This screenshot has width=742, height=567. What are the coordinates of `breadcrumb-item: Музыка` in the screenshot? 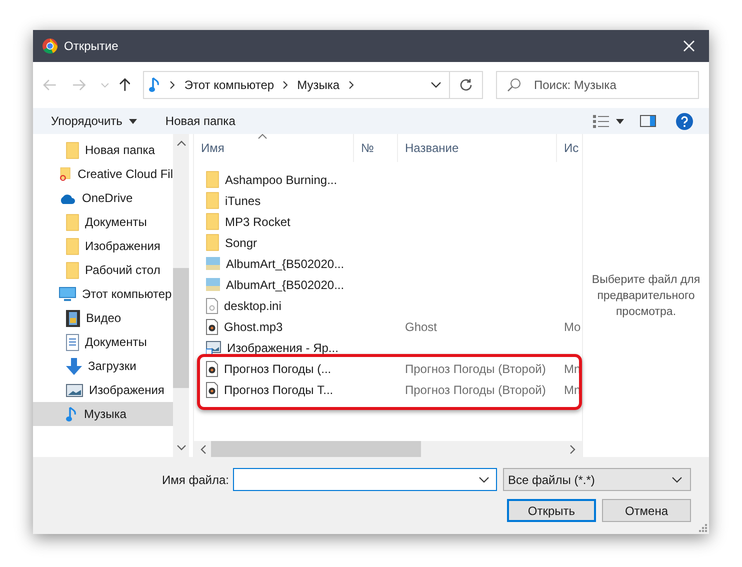 It's located at (318, 85).